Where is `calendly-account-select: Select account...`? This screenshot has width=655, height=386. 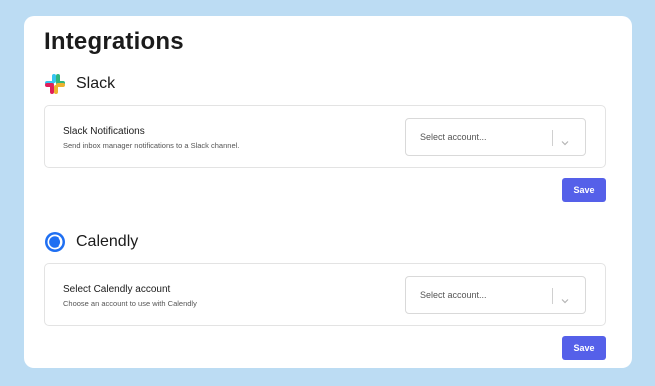
calendly-account-select: Select account... is located at coordinates (495, 295).